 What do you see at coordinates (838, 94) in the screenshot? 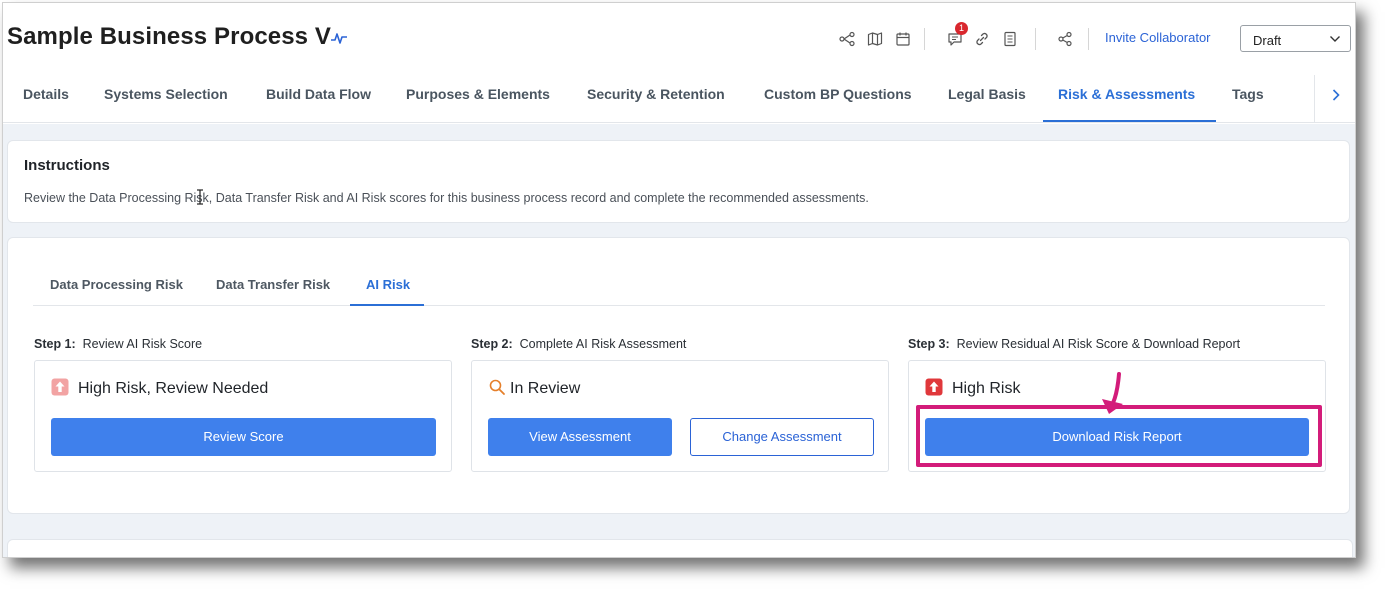
I see `tab-custom-bp-questions: Custom BP Questions` at bounding box center [838, 94].